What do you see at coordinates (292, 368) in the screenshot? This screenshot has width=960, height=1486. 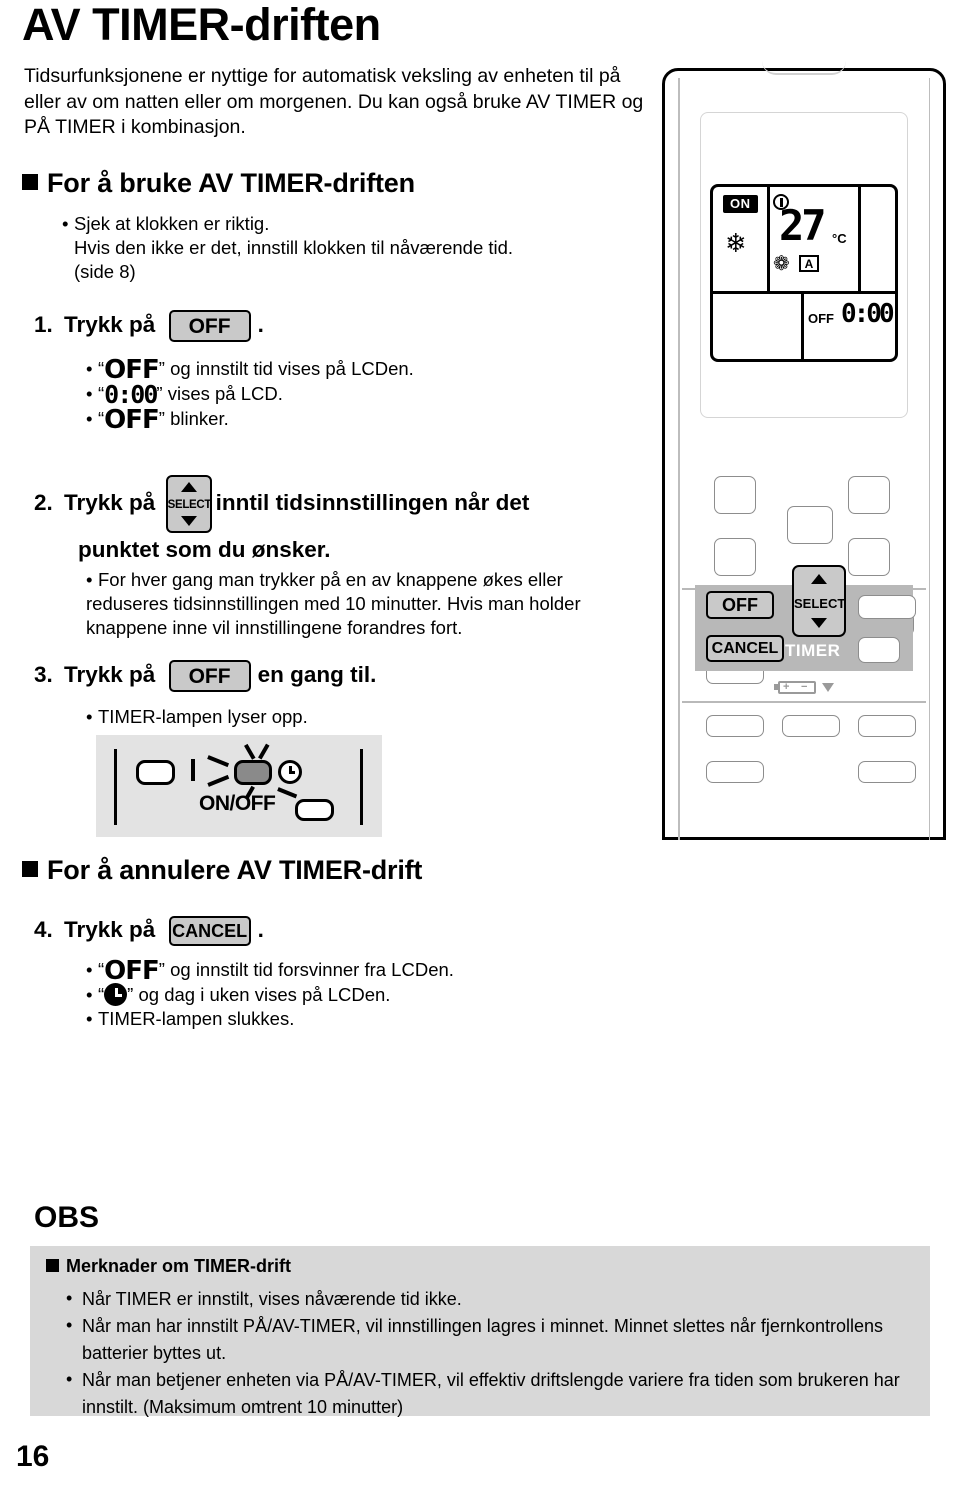 I see `step-1-note-1-text: og innstilt tid vises på LCDen.` at bounding box center [292, 368].